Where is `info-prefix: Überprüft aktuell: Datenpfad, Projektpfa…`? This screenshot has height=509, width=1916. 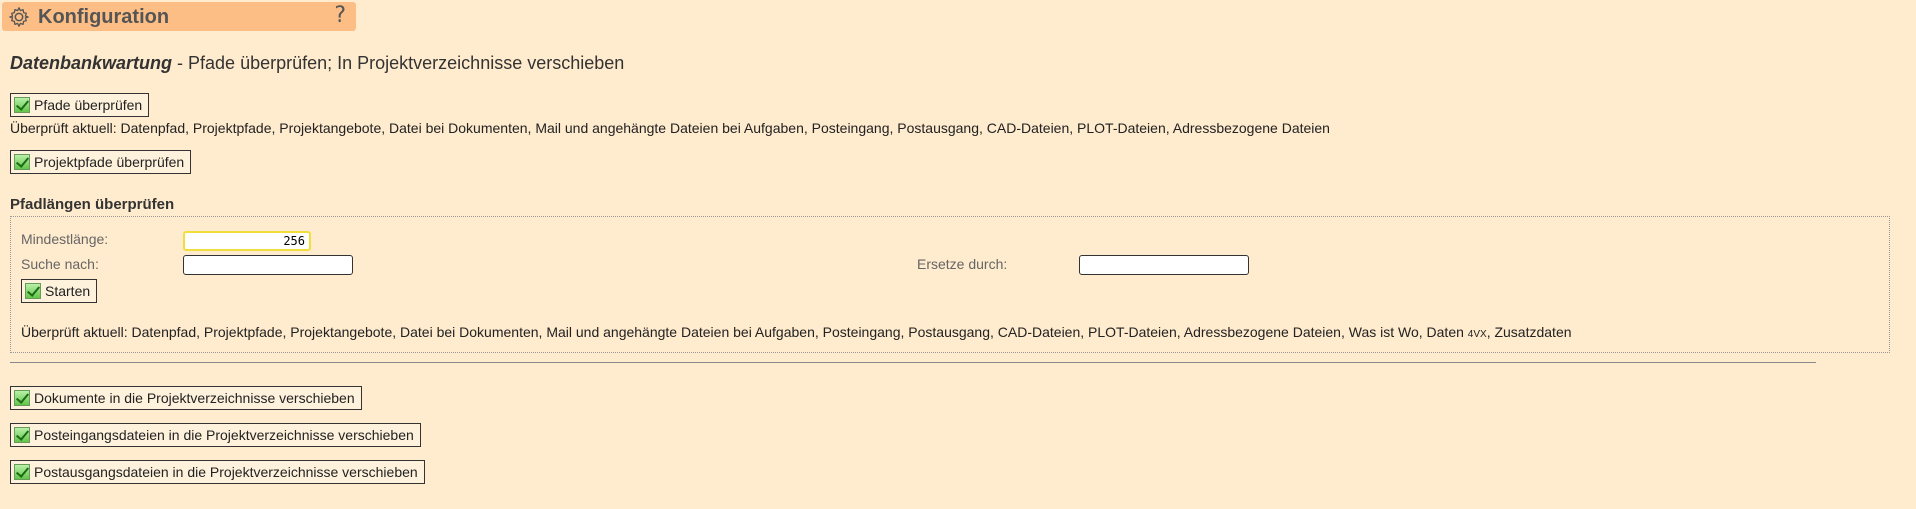
info-prefix: Überprüft aktuell: Datenpfad, Projektpfa… is located at coordinates (744, 332).